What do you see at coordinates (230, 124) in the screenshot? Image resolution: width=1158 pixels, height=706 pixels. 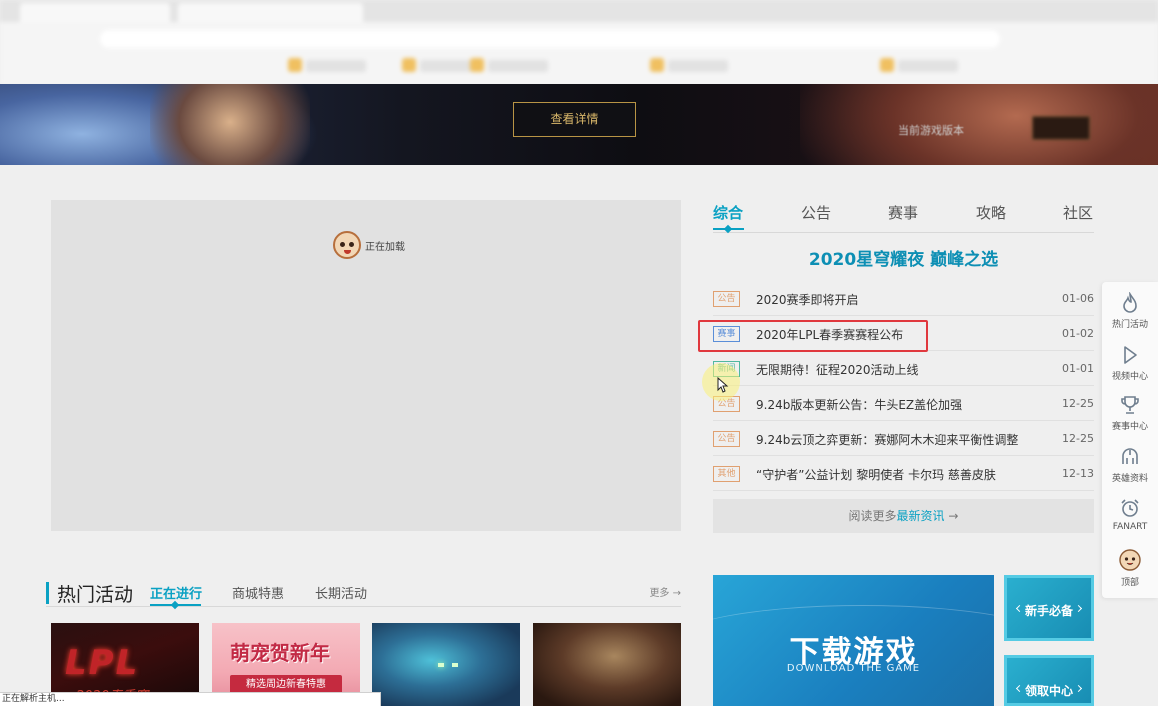 I see `banner-art-left-figure` at bounding box center [230, 124].